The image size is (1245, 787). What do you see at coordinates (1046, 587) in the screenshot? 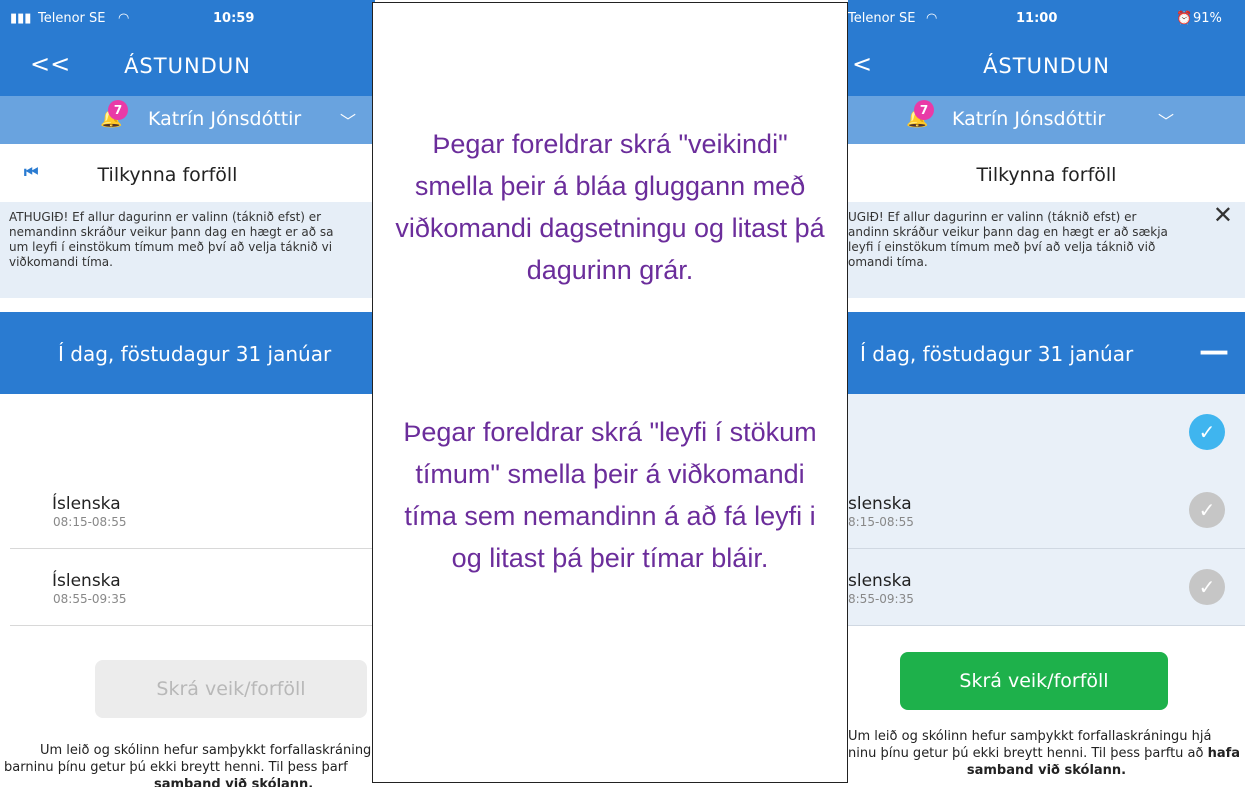
I see `lesson-row: slenska 8:55-09:35 ✓` at bounding box center [1046, 587].